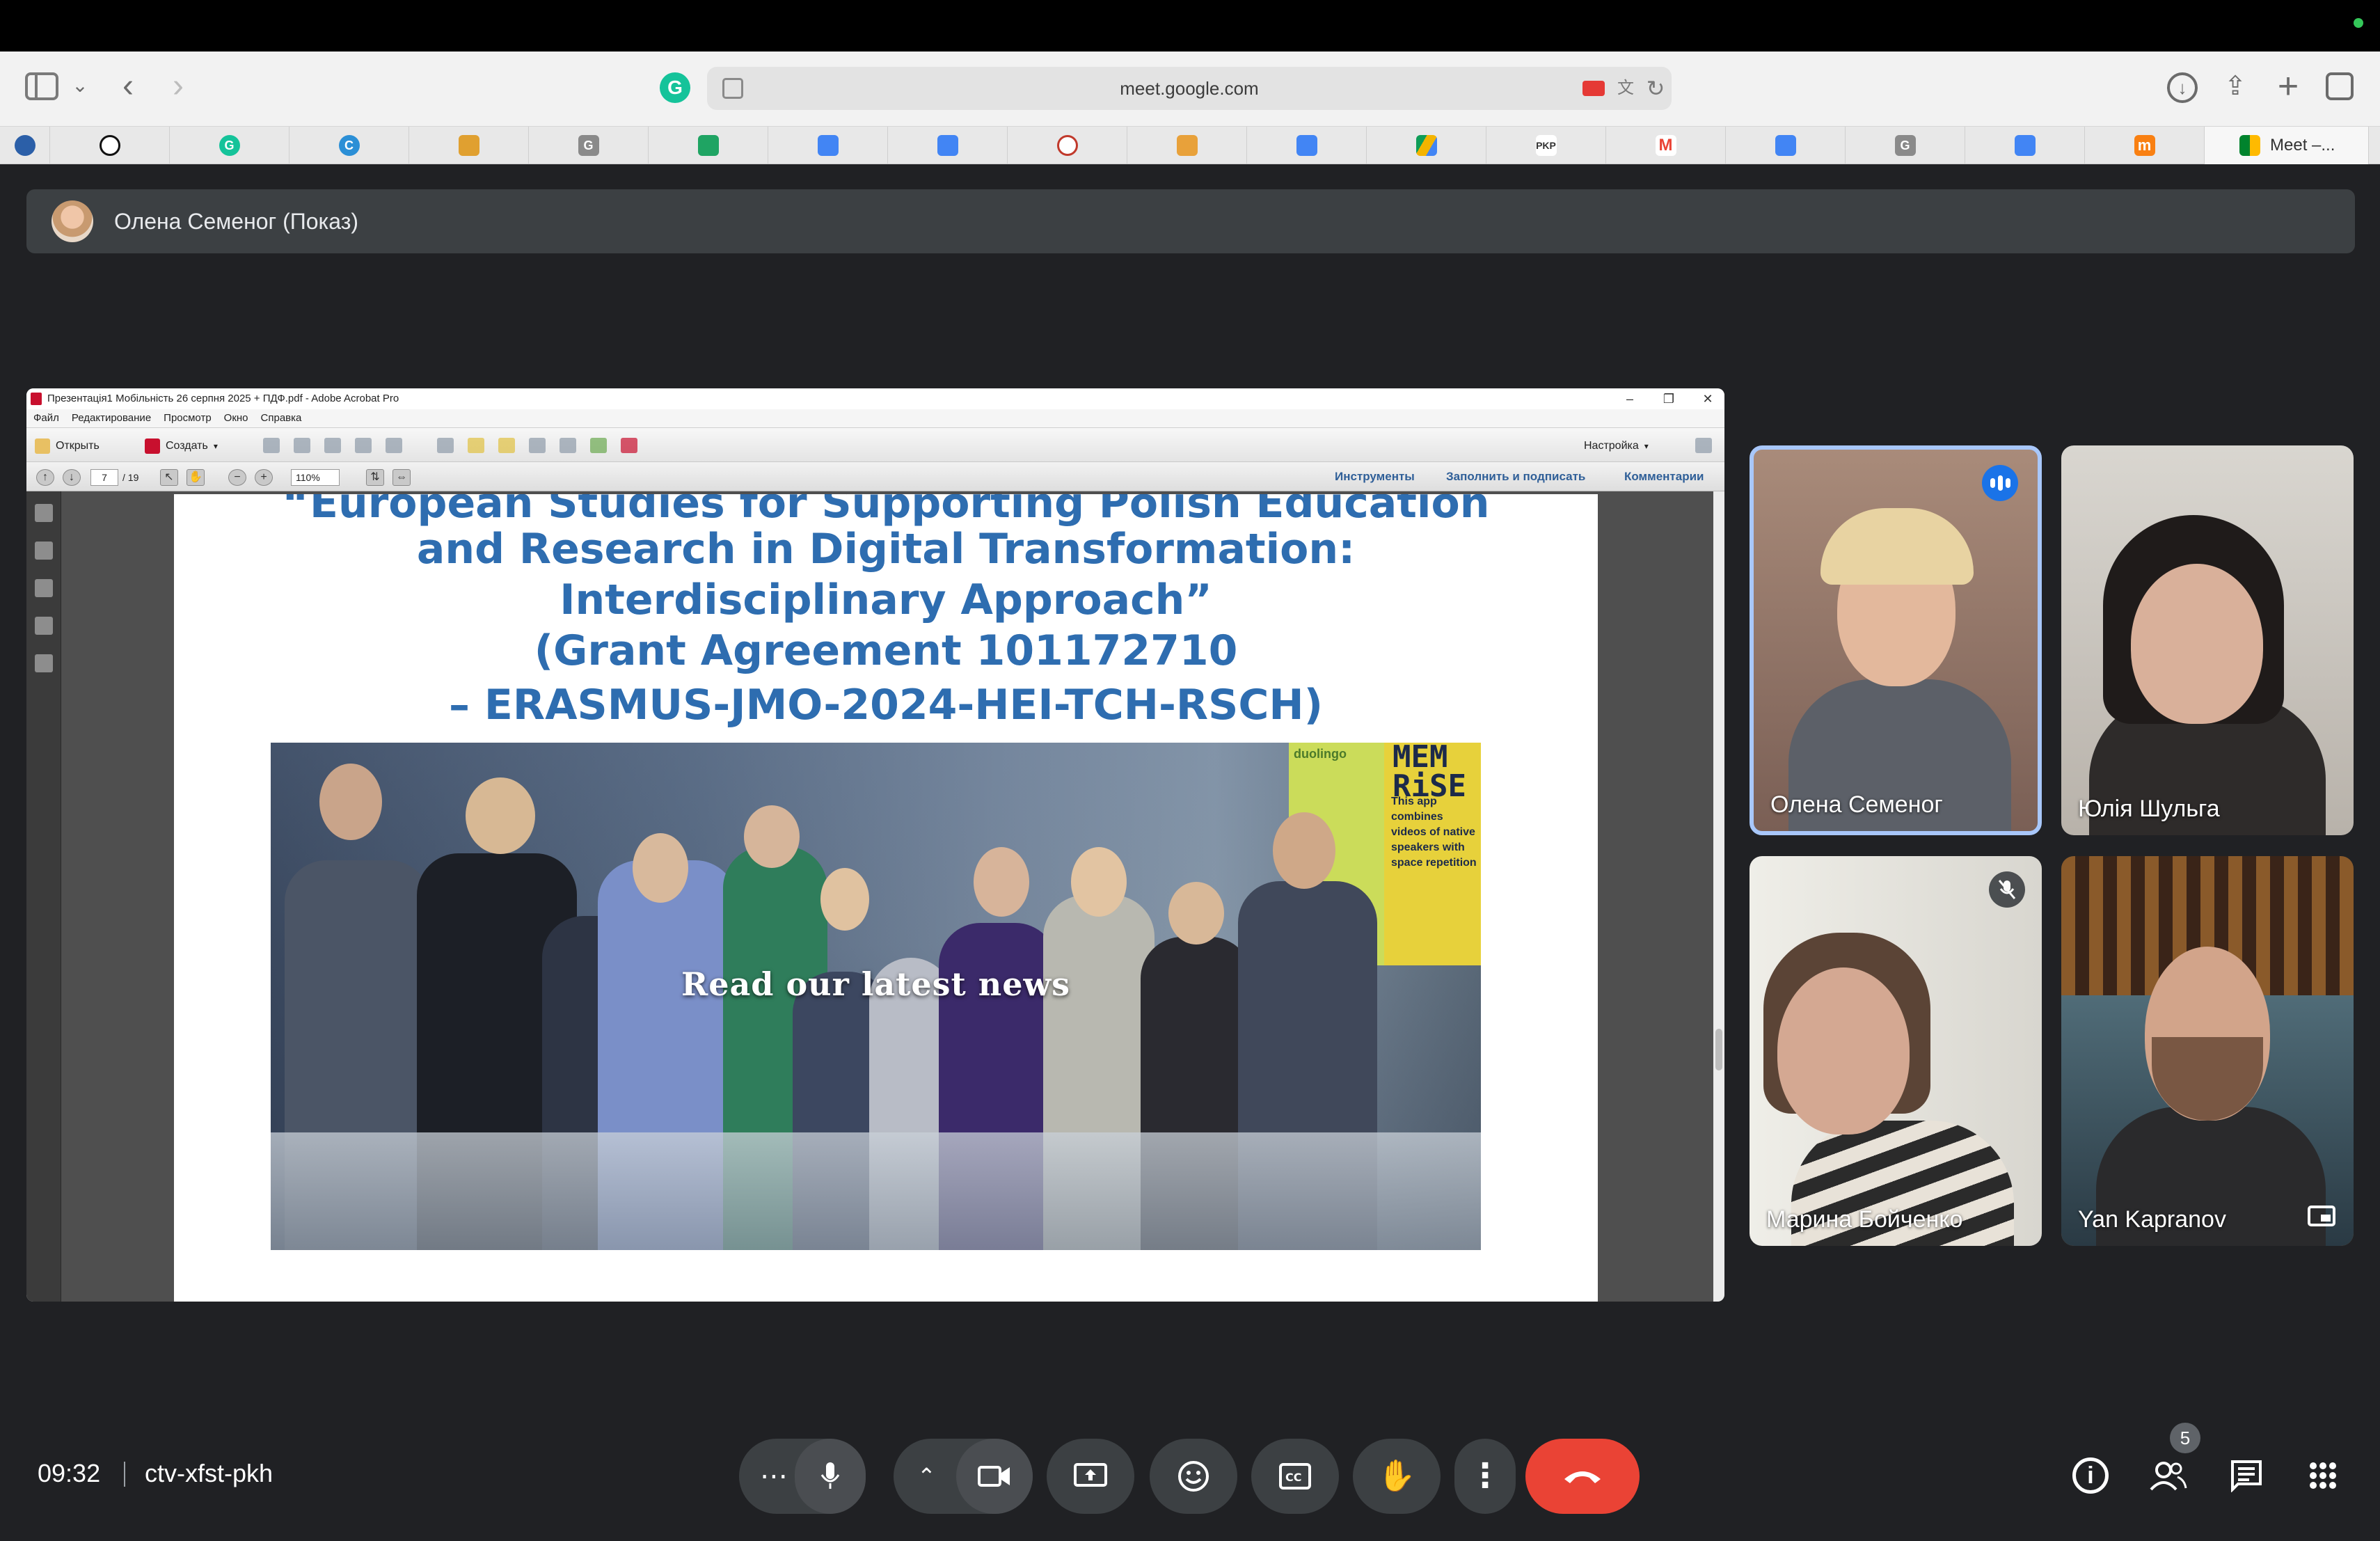  Describe the element at coordinates (2340, 86) in the screenshot. I see `tab-overview-icon` at that location.